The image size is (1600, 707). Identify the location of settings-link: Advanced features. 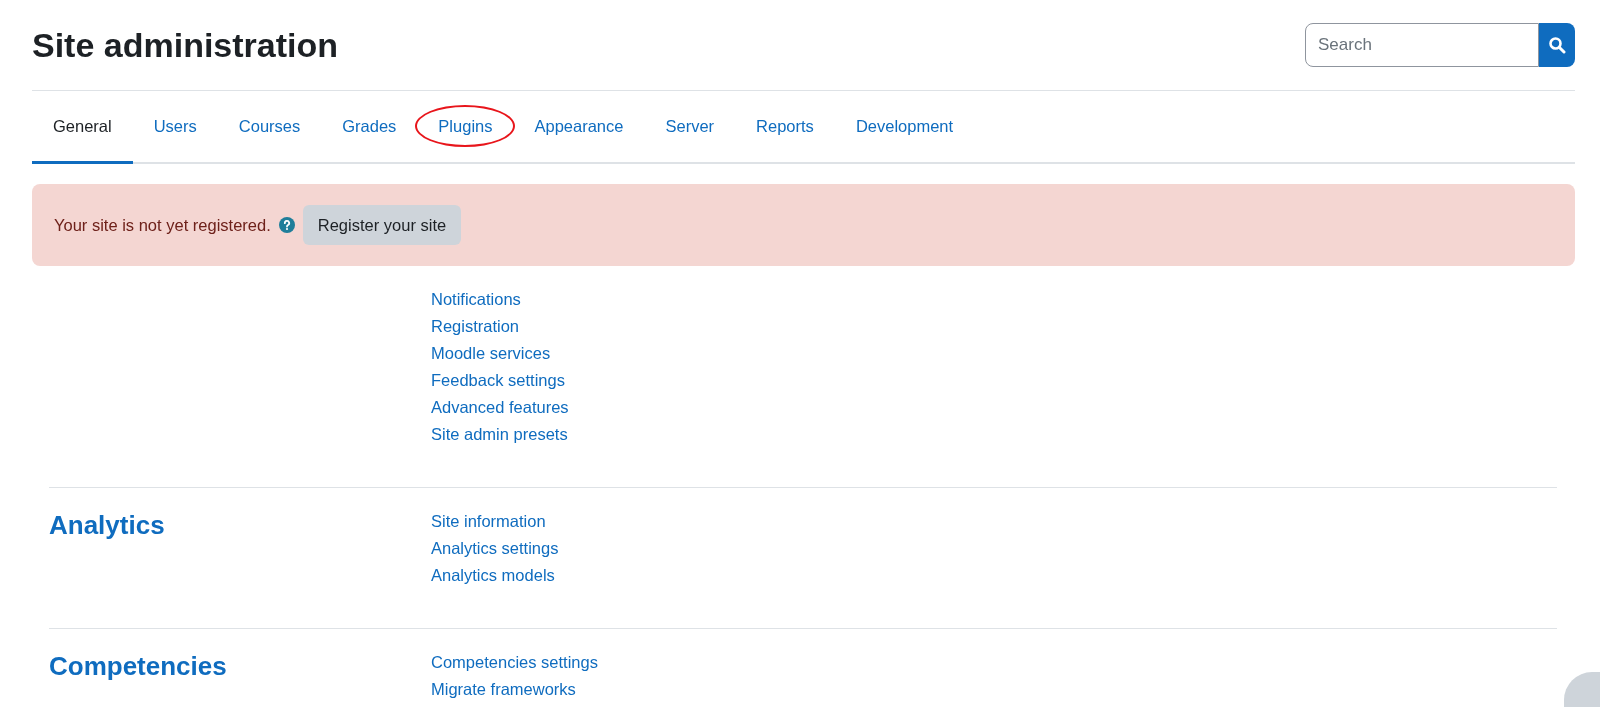
(500, 407).